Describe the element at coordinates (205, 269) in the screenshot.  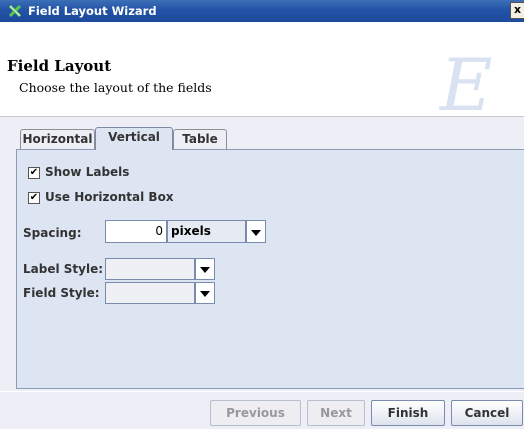
I see `label-style-dropdown-icon` at that location.